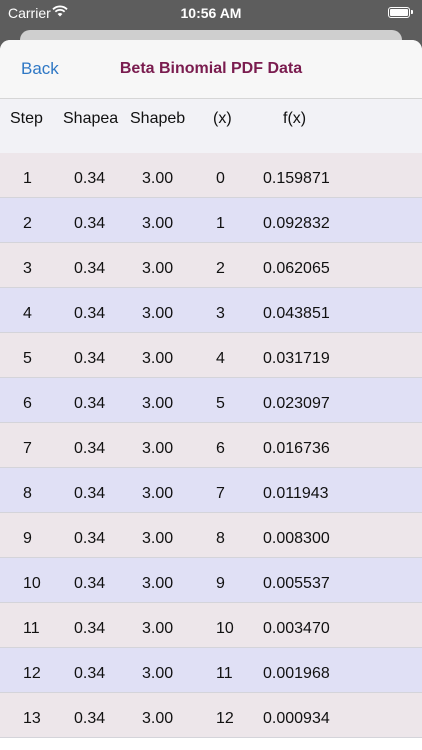  I want to click on cell-step: 8, so click(27, 493).